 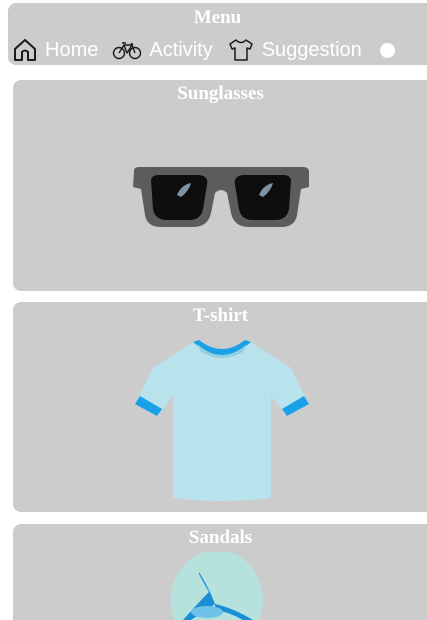 I want to click on nav-label-home: Home, so click(x=72, y=49).